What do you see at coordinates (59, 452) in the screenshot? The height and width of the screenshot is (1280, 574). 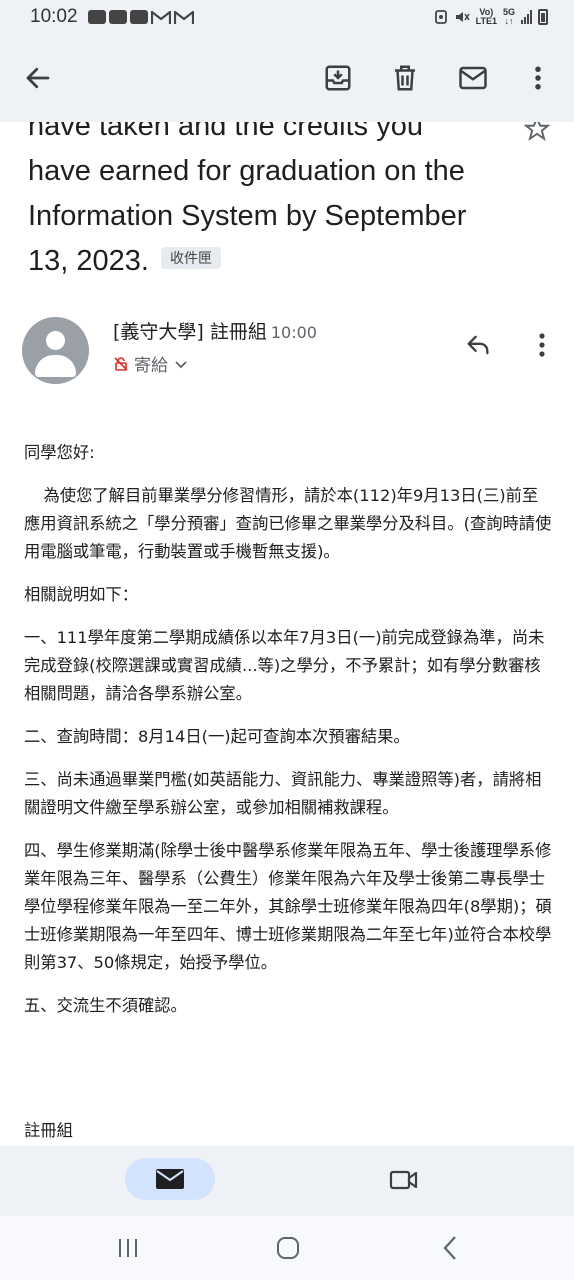 I see `greeting: 同學您好:` at bounding box center [59, 452].